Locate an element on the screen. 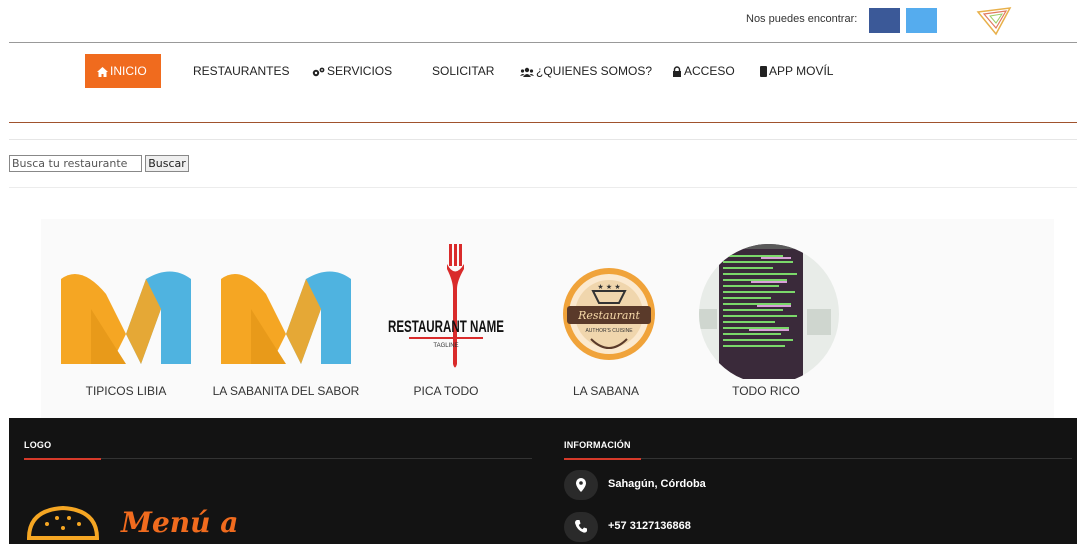  home-icon is located at coordinates (102, 72).